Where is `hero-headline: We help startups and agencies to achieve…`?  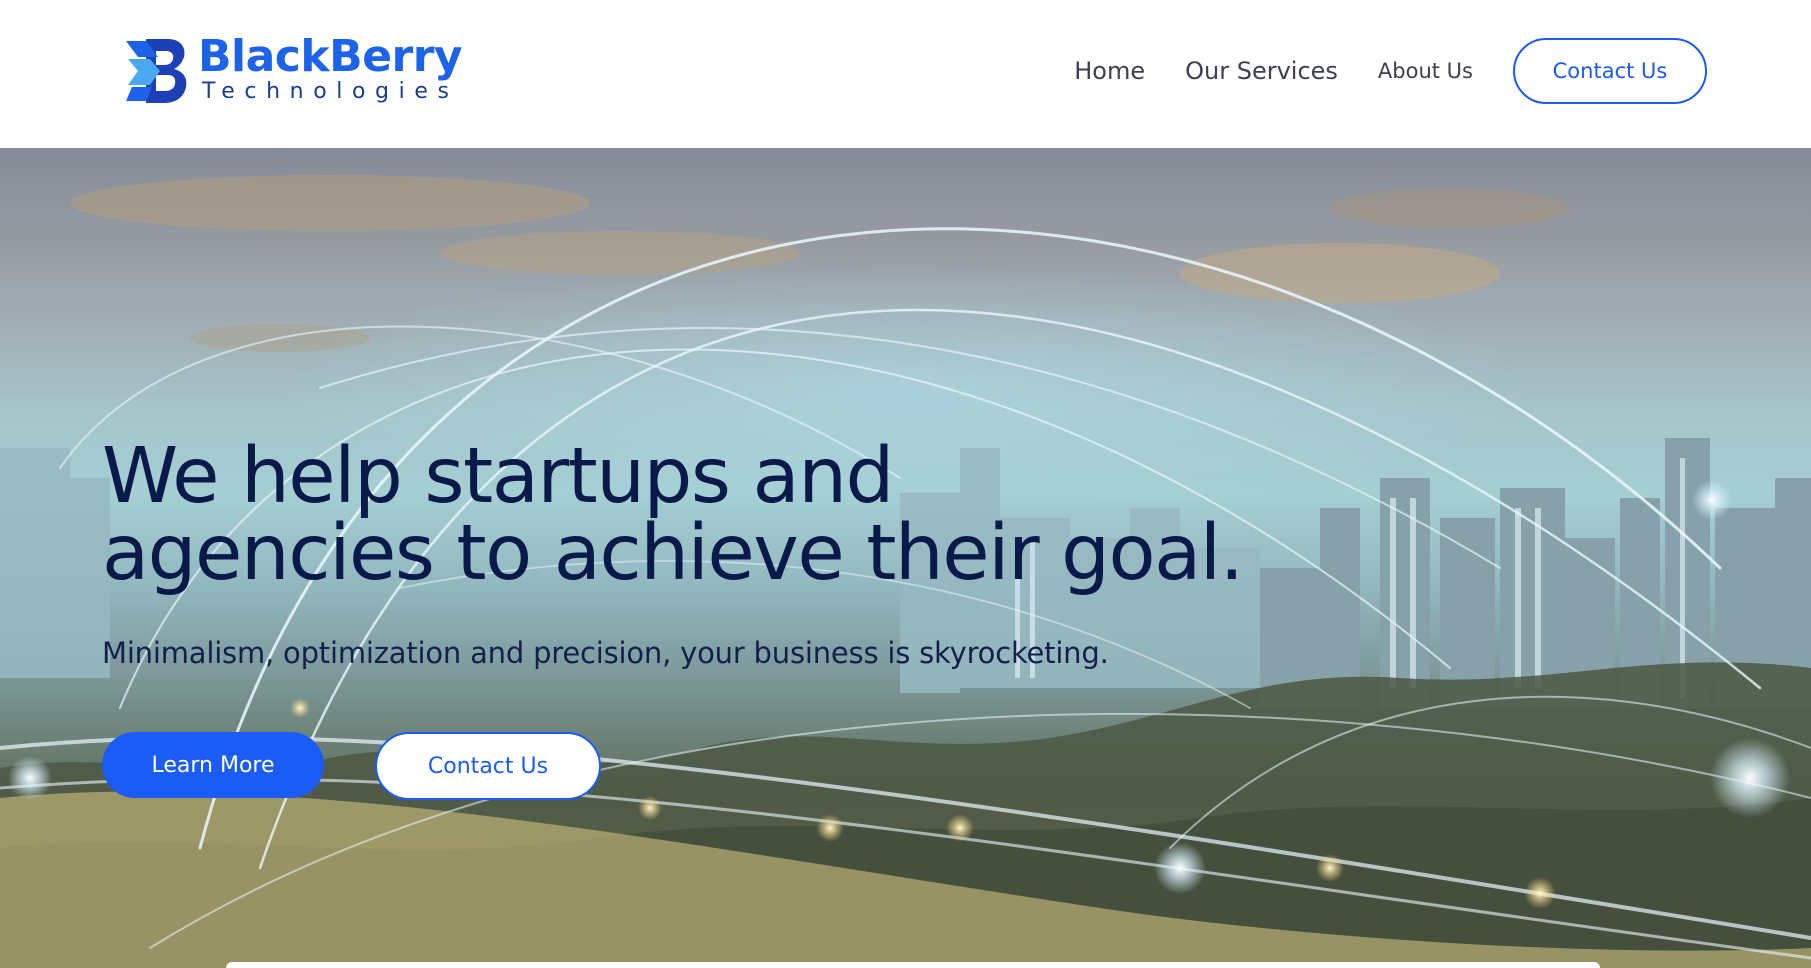 hero-headline: We help startups and agencies to achieve… is located at coordinates (752, 515).